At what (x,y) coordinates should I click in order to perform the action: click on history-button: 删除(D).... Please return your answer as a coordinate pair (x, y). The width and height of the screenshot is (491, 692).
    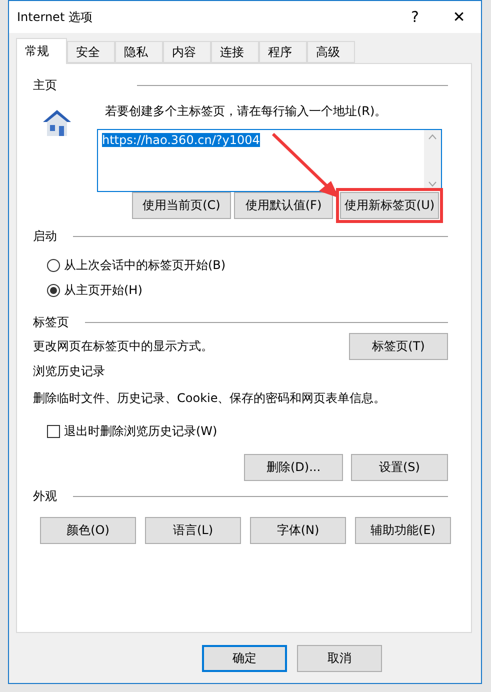
    Looking at the image, I should click on (293, 467).